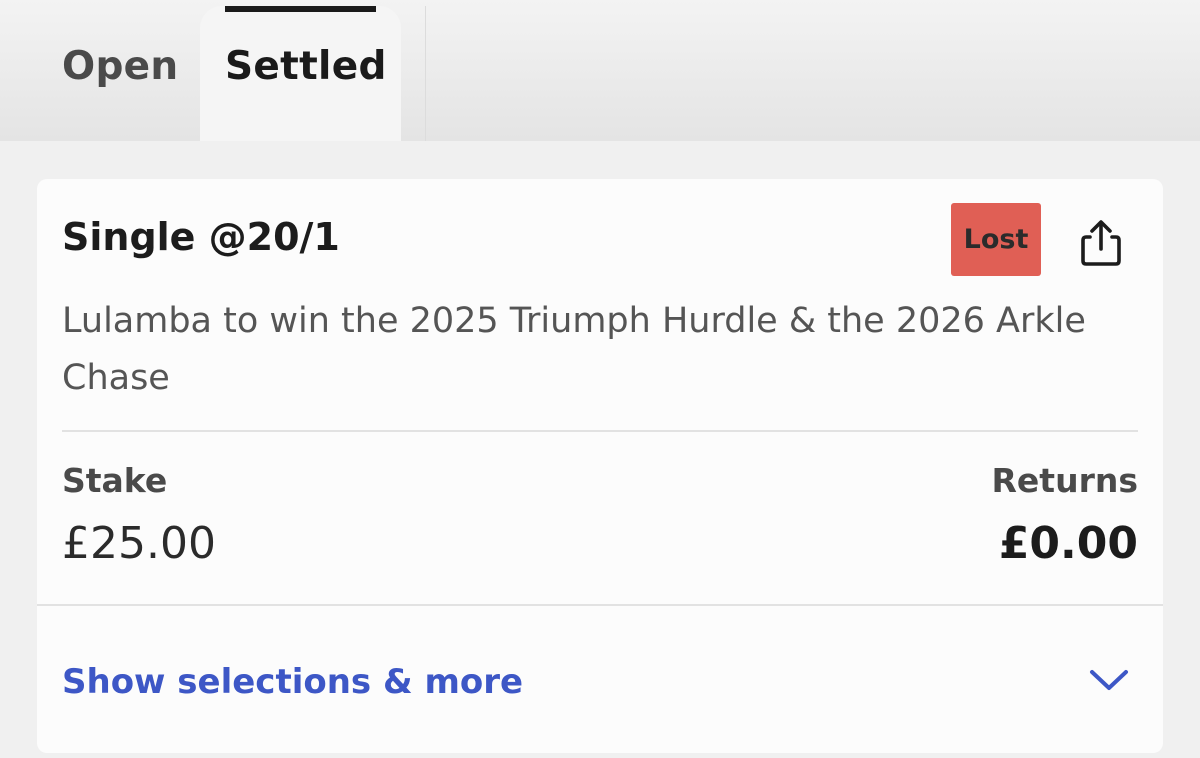  What do you see at coordinates (1109, 680) in the screenshot?
I see `chevron-down-icon` at bounding box center [1109, 680].